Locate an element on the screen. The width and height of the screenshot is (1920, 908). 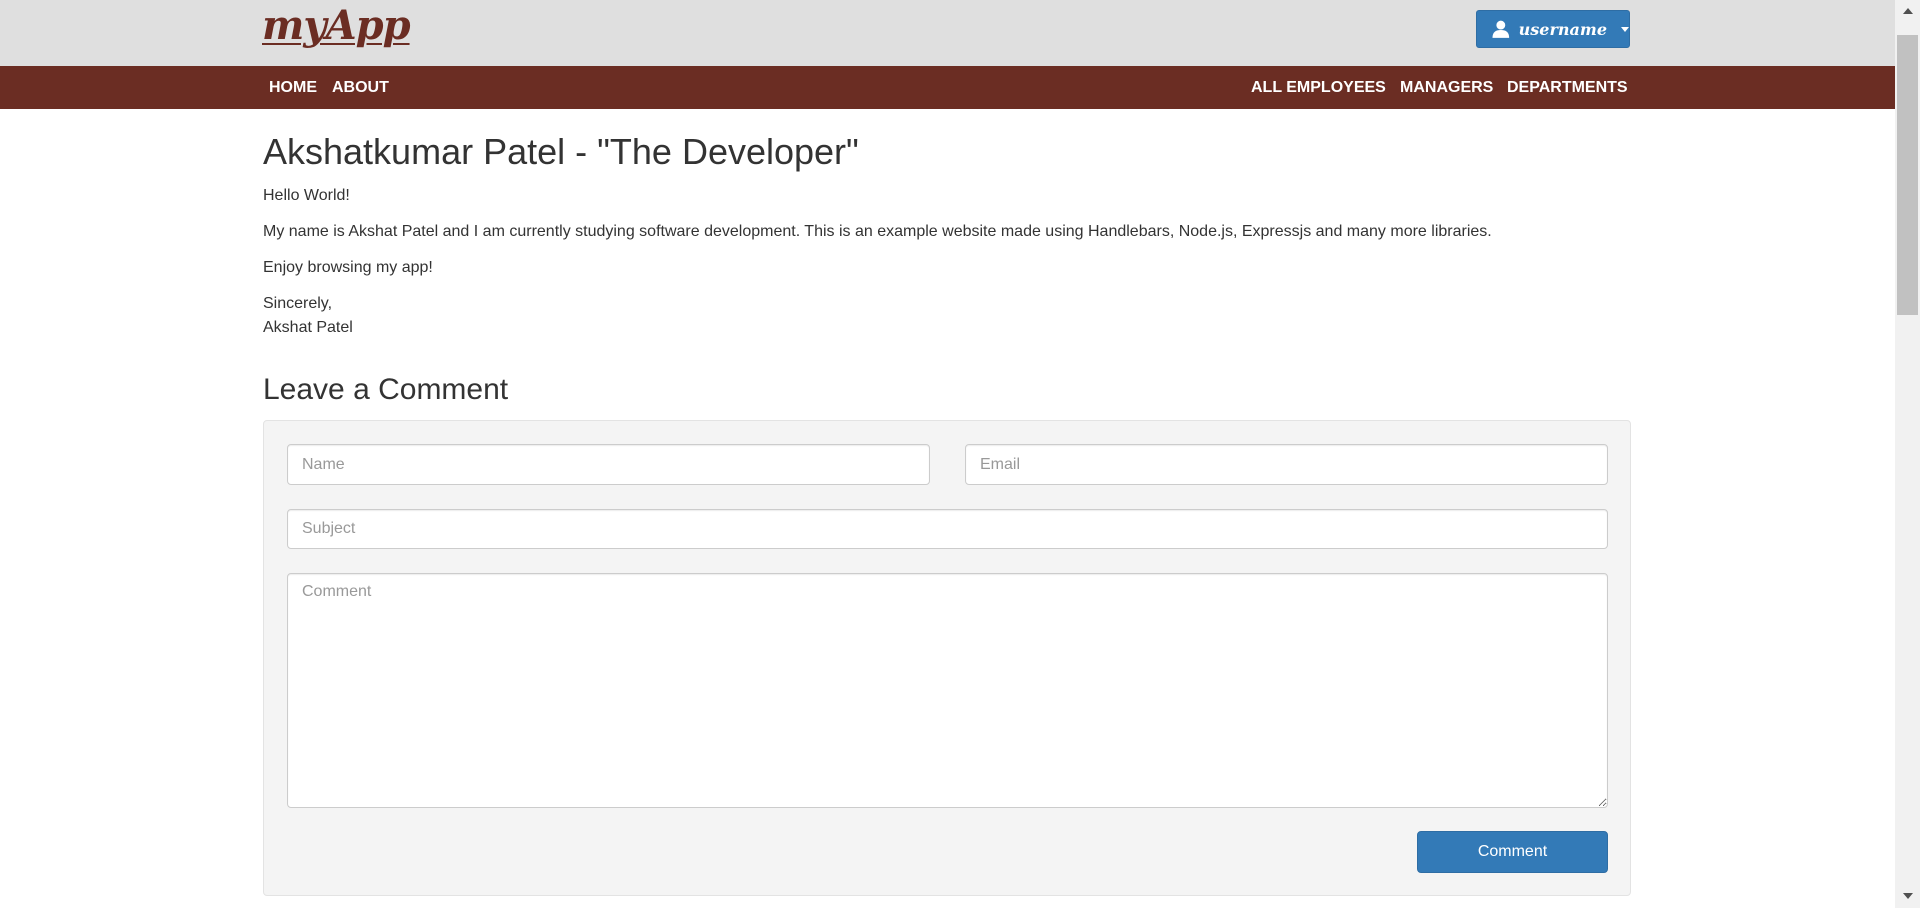
user-menu-button: username is located at coordinates (1553, 29).